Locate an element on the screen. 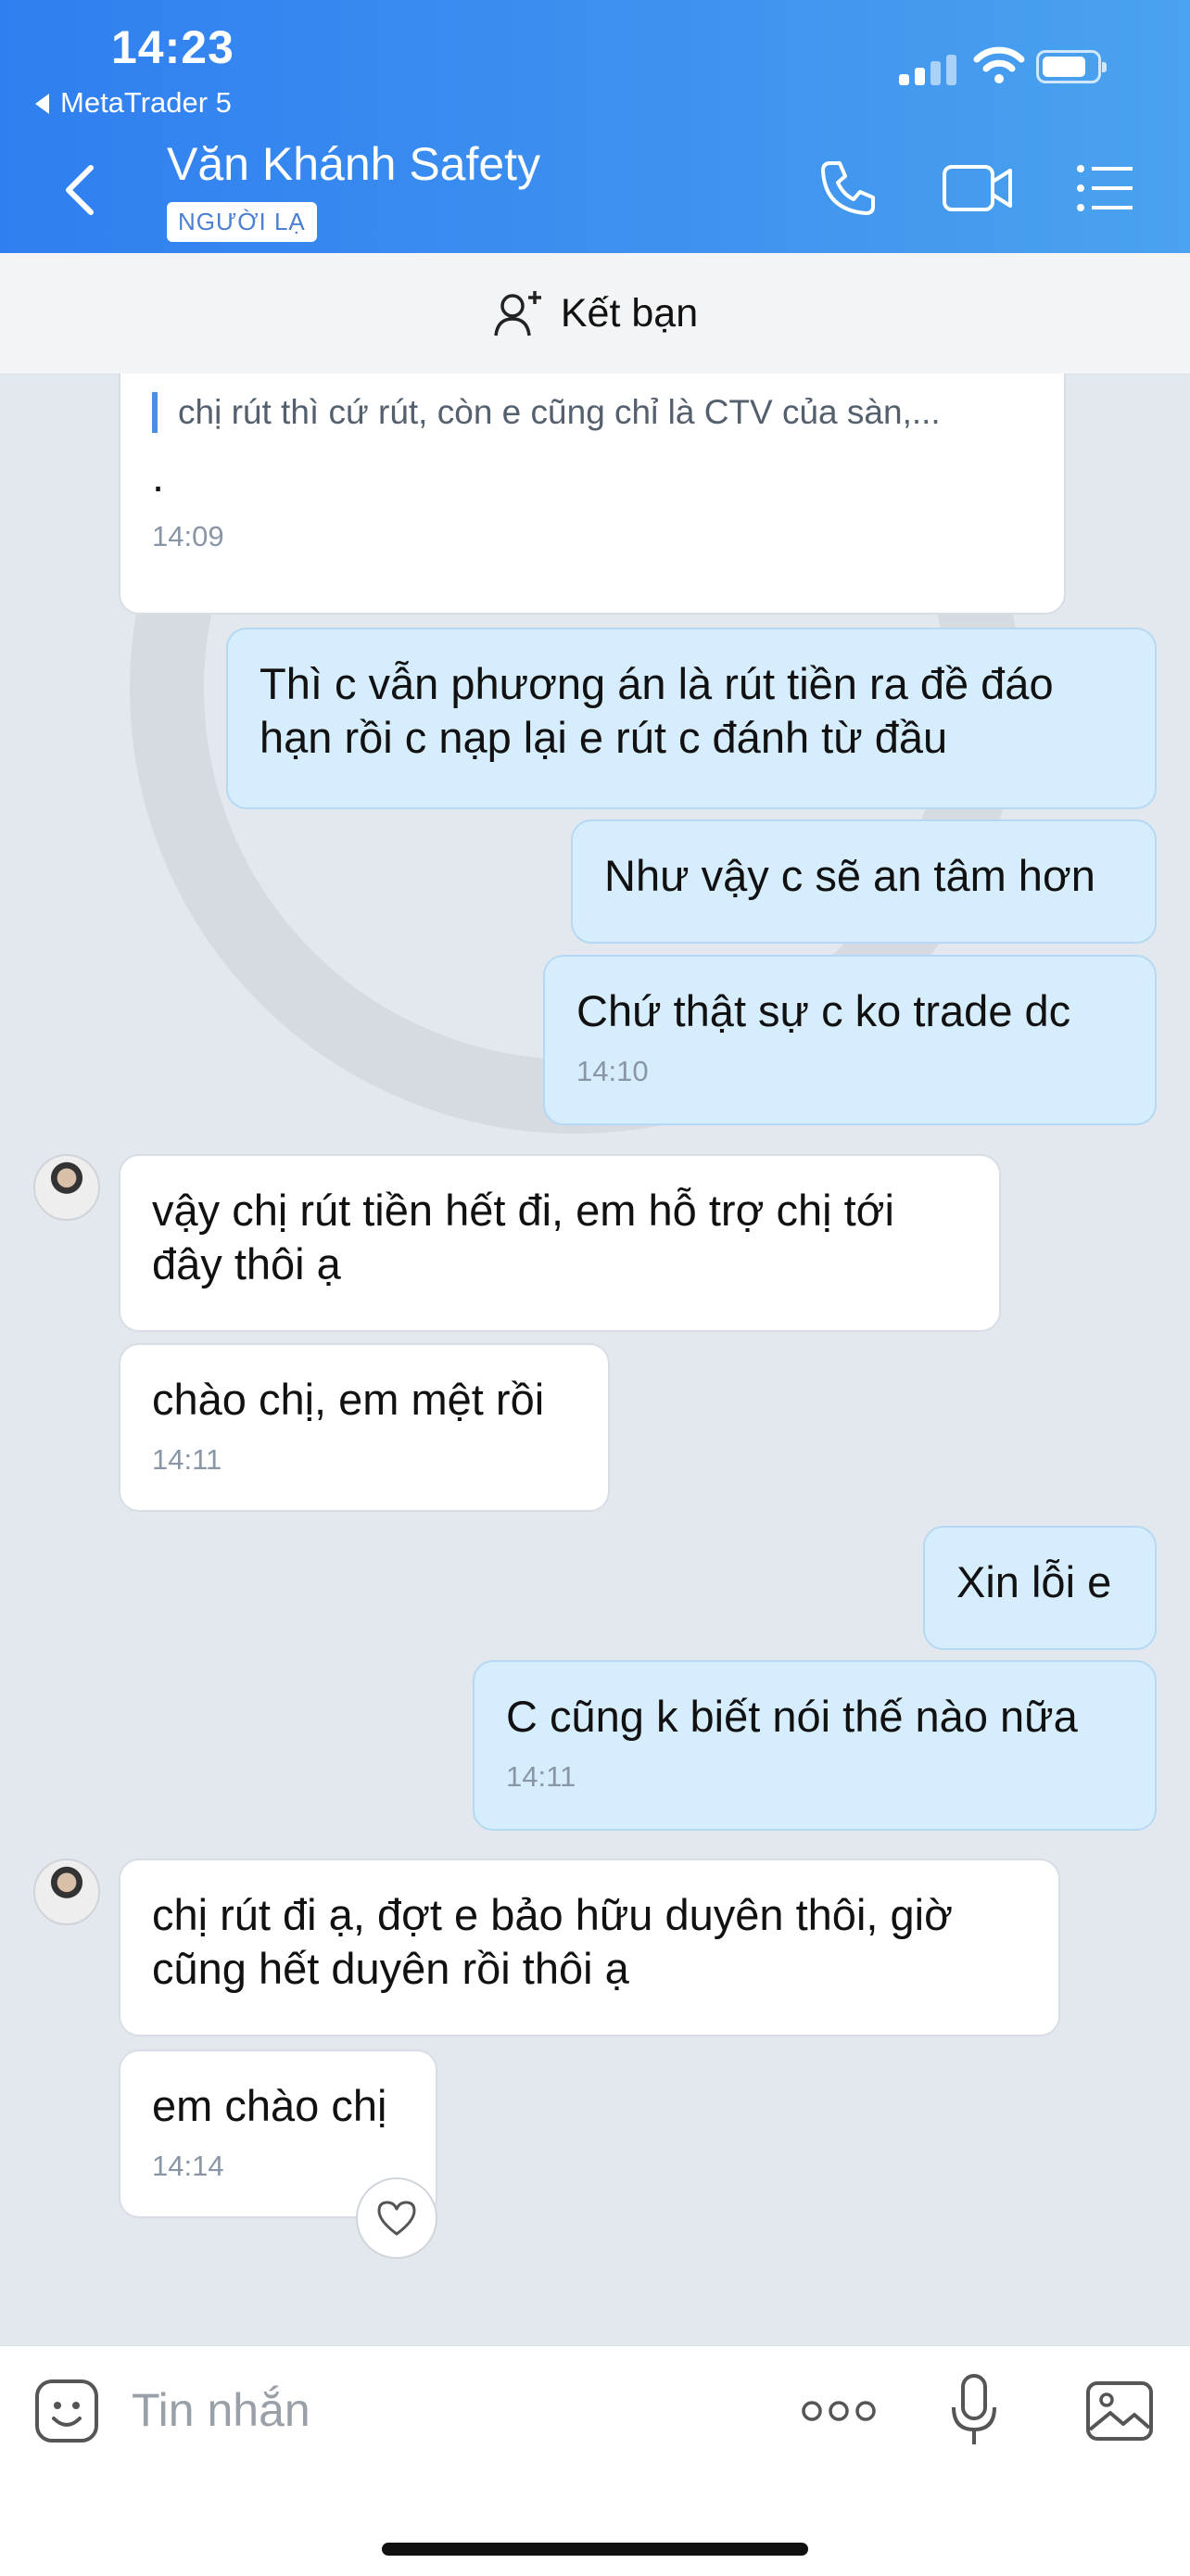  add-friend-button: Kết bạn is located at coordinates (595, 313).